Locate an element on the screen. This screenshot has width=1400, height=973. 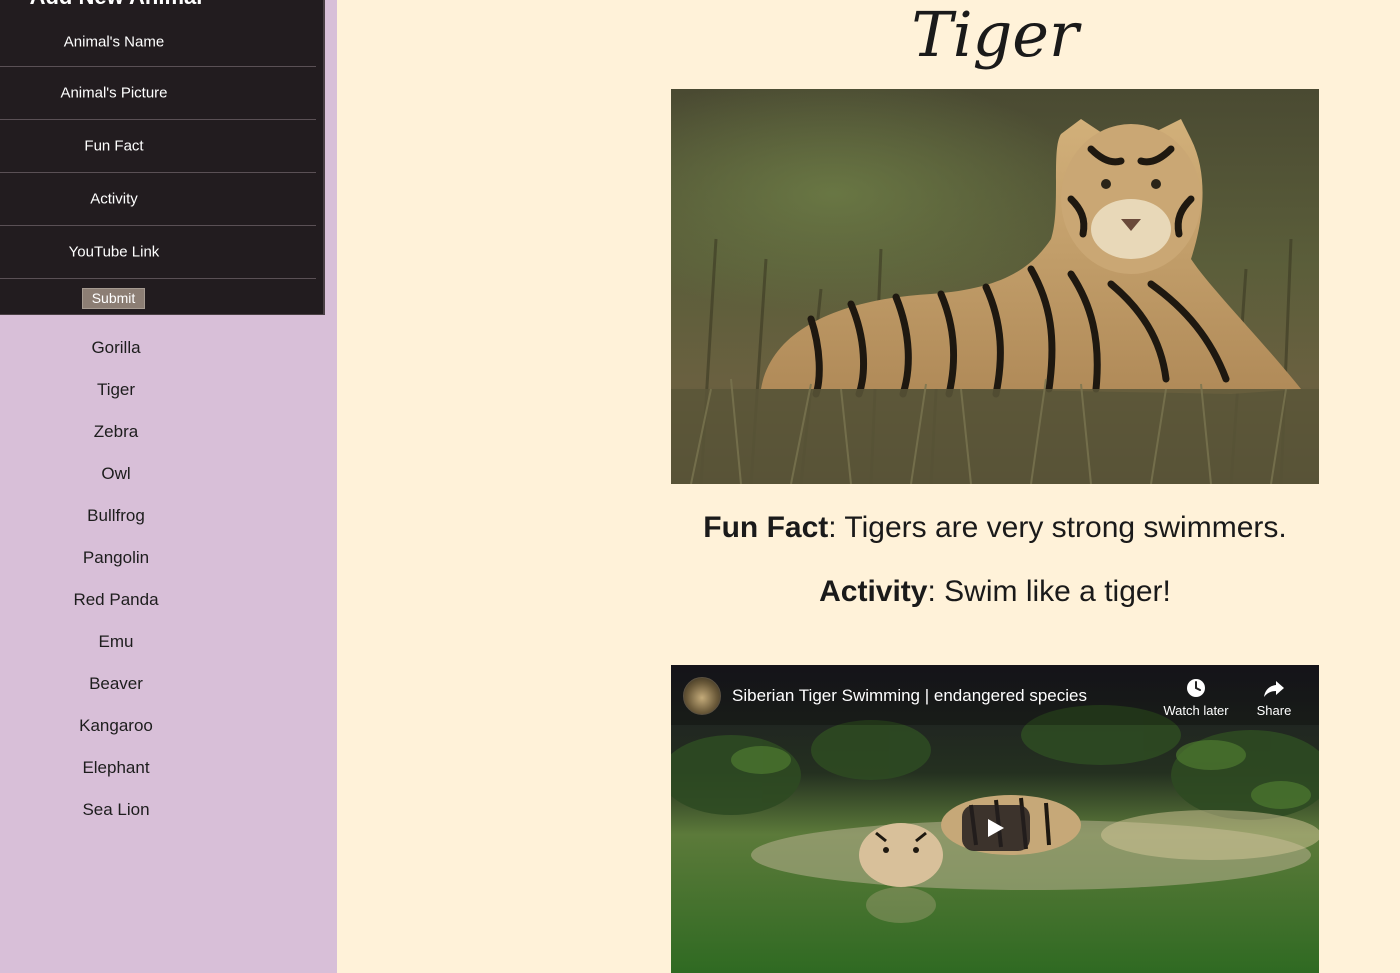
channel-avatar is located at coordinates (702, 696).